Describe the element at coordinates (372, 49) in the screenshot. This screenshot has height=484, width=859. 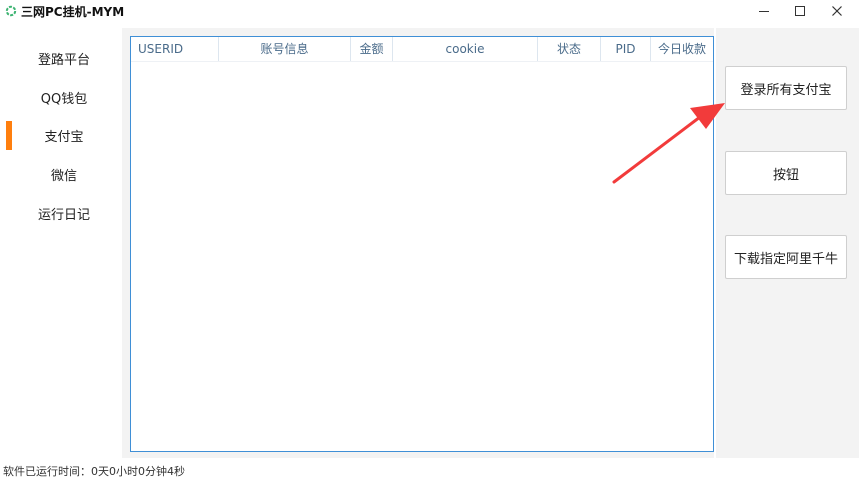
I see `column-header-amount: 金额` at that location.